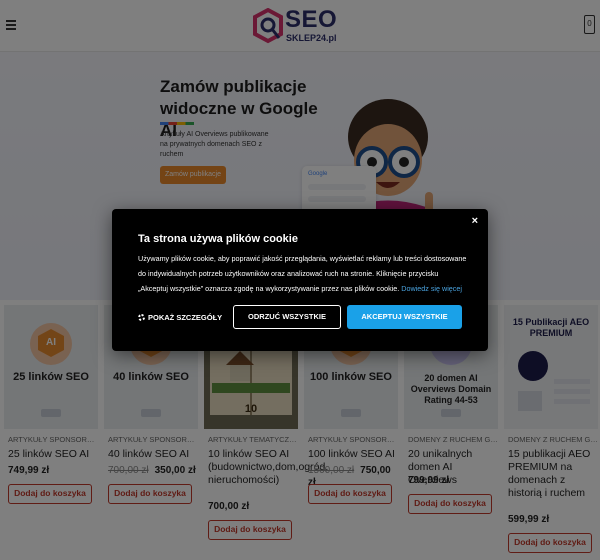 This screenshot has width=600, height=560. Describe the element at coordinates (141, 317) in the screenshot. I see `gear-icon` at that location.